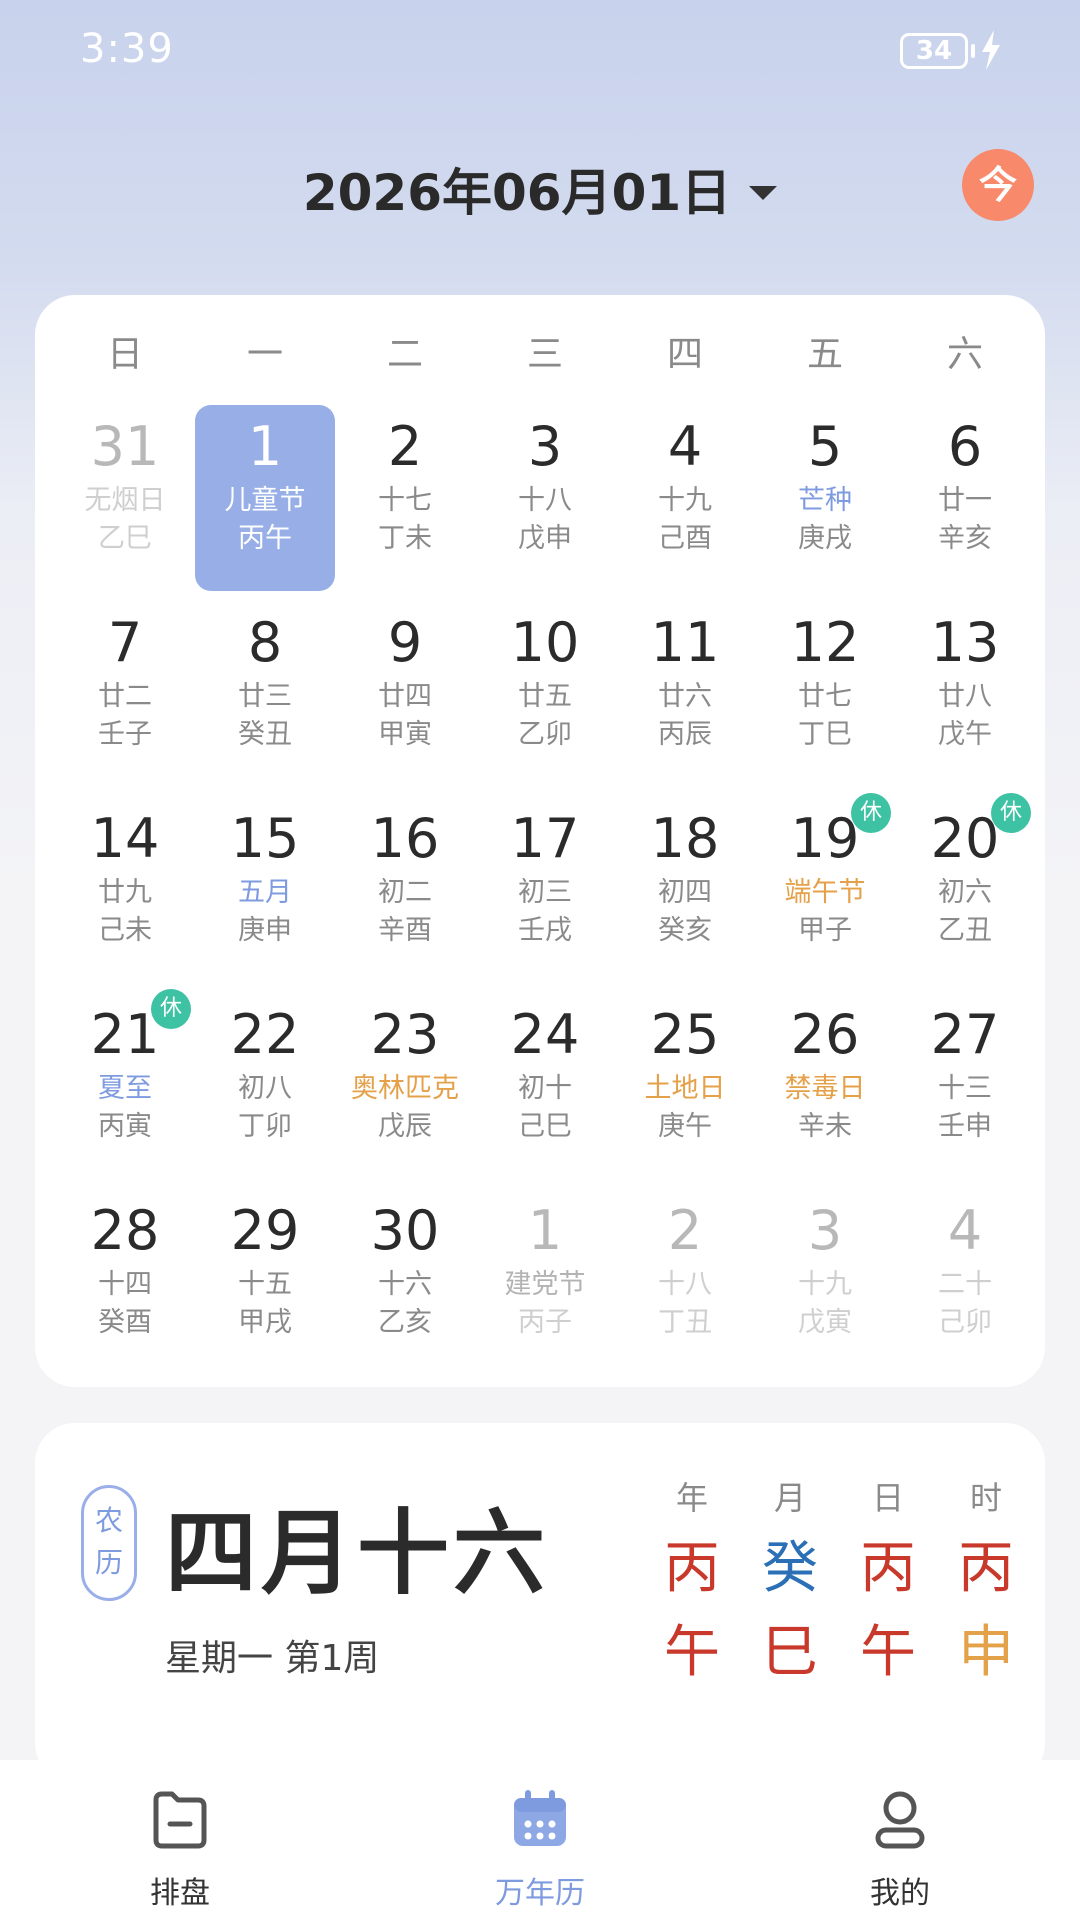 The width and height of the screenshot is (1080, 1920). What do you see at coordinates (265, 930) in the screenshot?
I see `ganzhi-text: 庚申` at bounding box center [265, 930].